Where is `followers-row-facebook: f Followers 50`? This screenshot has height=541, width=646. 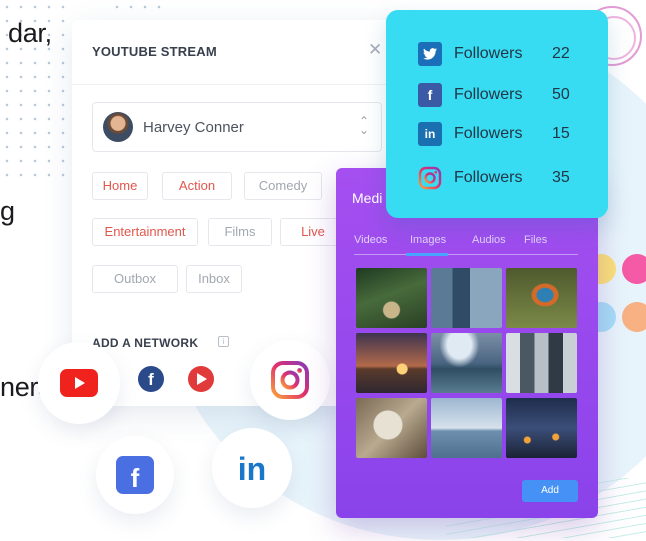 followers-row-facebook: f Followers 50 is located at coordinates (503, 95).